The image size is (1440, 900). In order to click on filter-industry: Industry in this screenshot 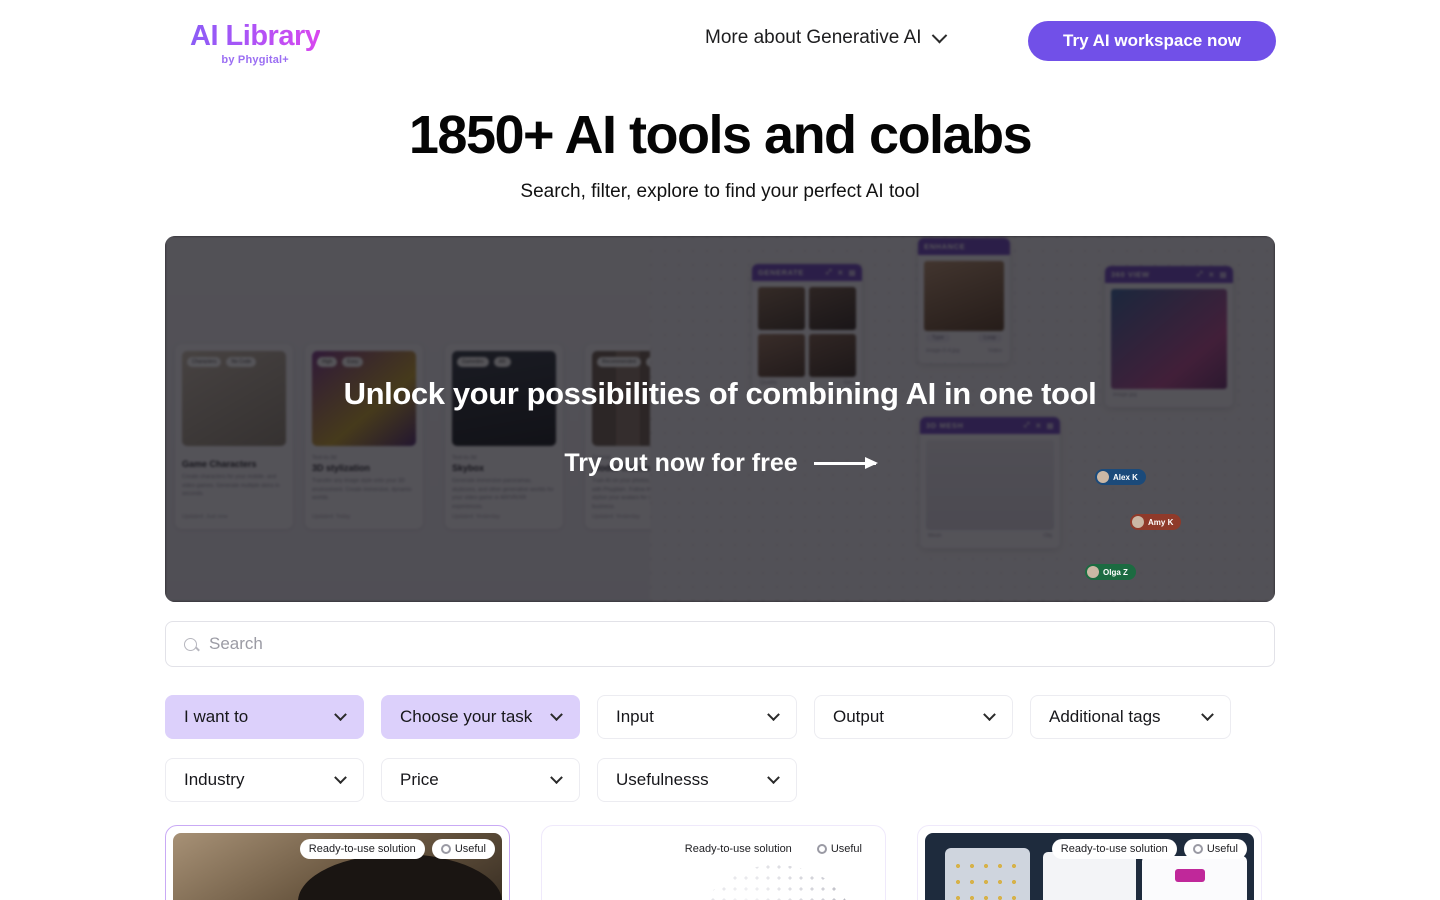, I will do `click(264, 780)`.